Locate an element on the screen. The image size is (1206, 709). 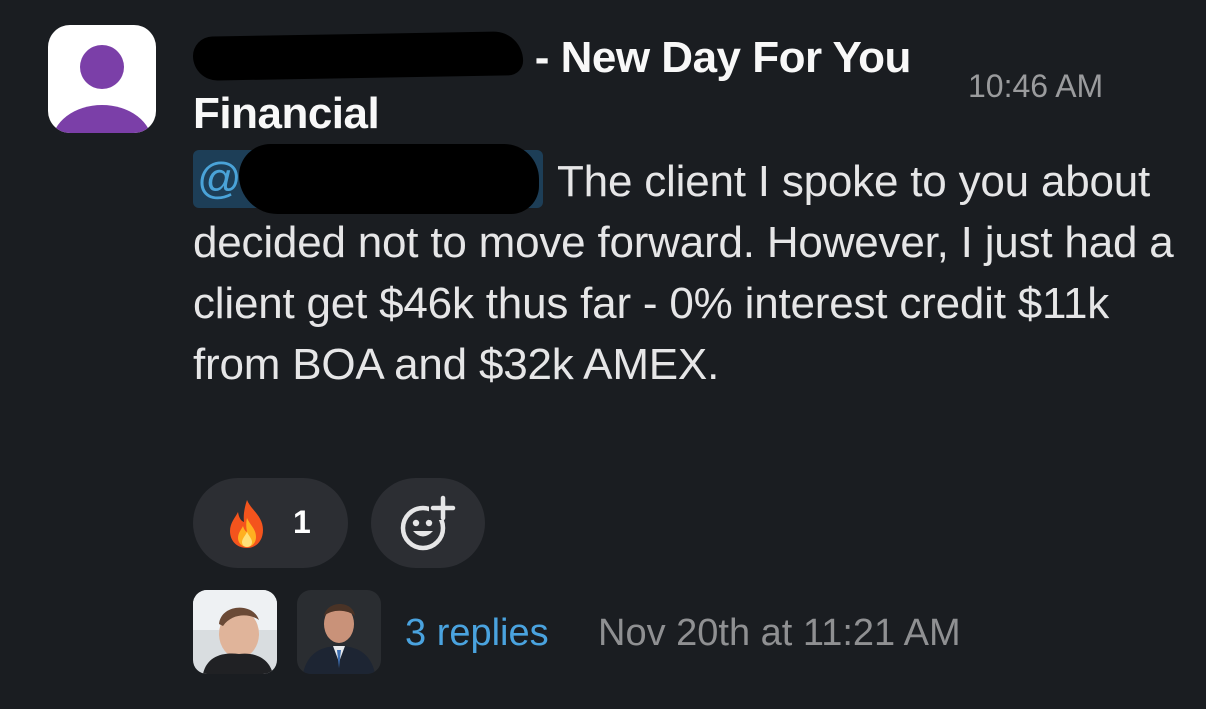
default-user-icon is located at coordinates (102, 89).